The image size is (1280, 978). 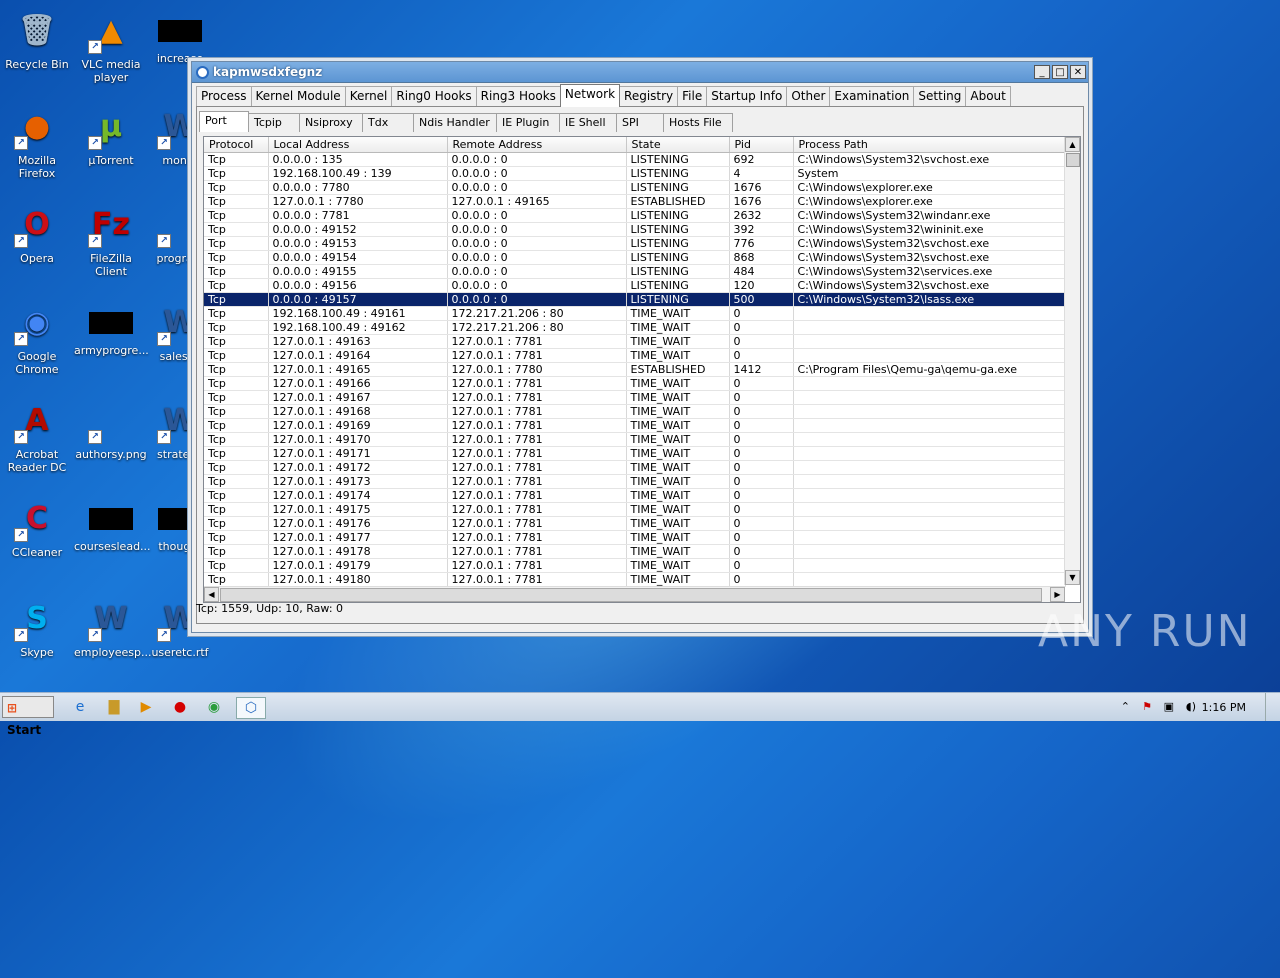 I want to click on tab-network: Network, so click(x=590, y=95).